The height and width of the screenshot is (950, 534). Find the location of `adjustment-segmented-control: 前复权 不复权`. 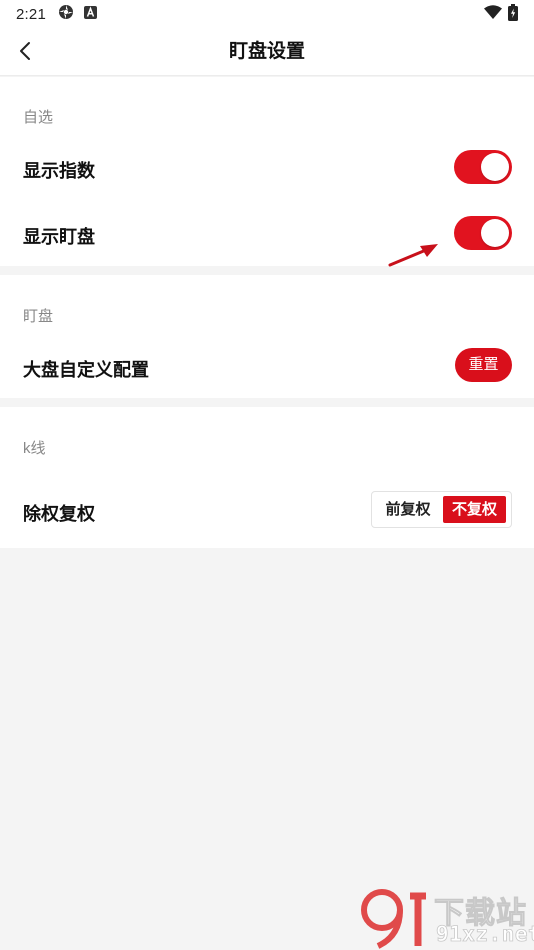

adjustment-segmented-control: 前复权 不复权 is located at coordinates (441, 509).